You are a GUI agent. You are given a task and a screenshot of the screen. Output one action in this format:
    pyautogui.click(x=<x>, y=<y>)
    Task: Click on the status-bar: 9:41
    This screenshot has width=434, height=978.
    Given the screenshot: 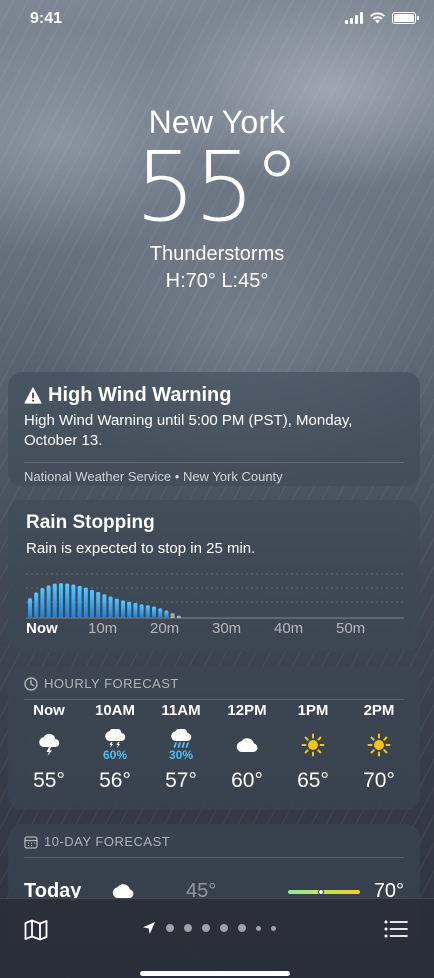 What is the action you would take?
    pyautogui.click(x=217, y=20)
    